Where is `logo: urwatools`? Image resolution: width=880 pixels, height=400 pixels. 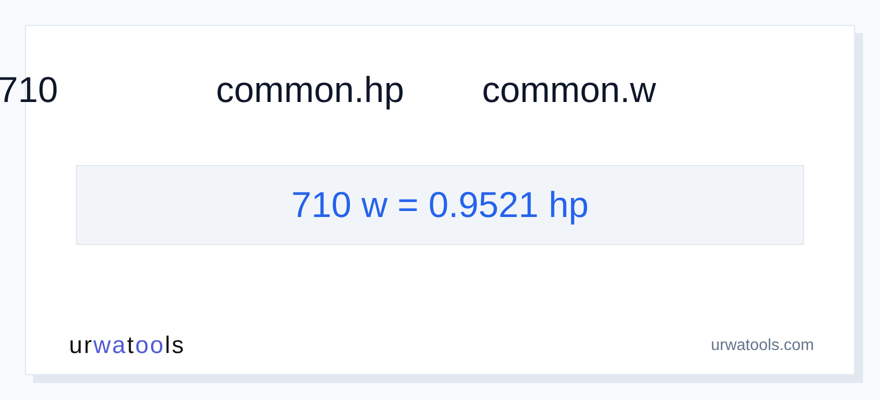 logo: urwatools is located at coordinates (127, 346).